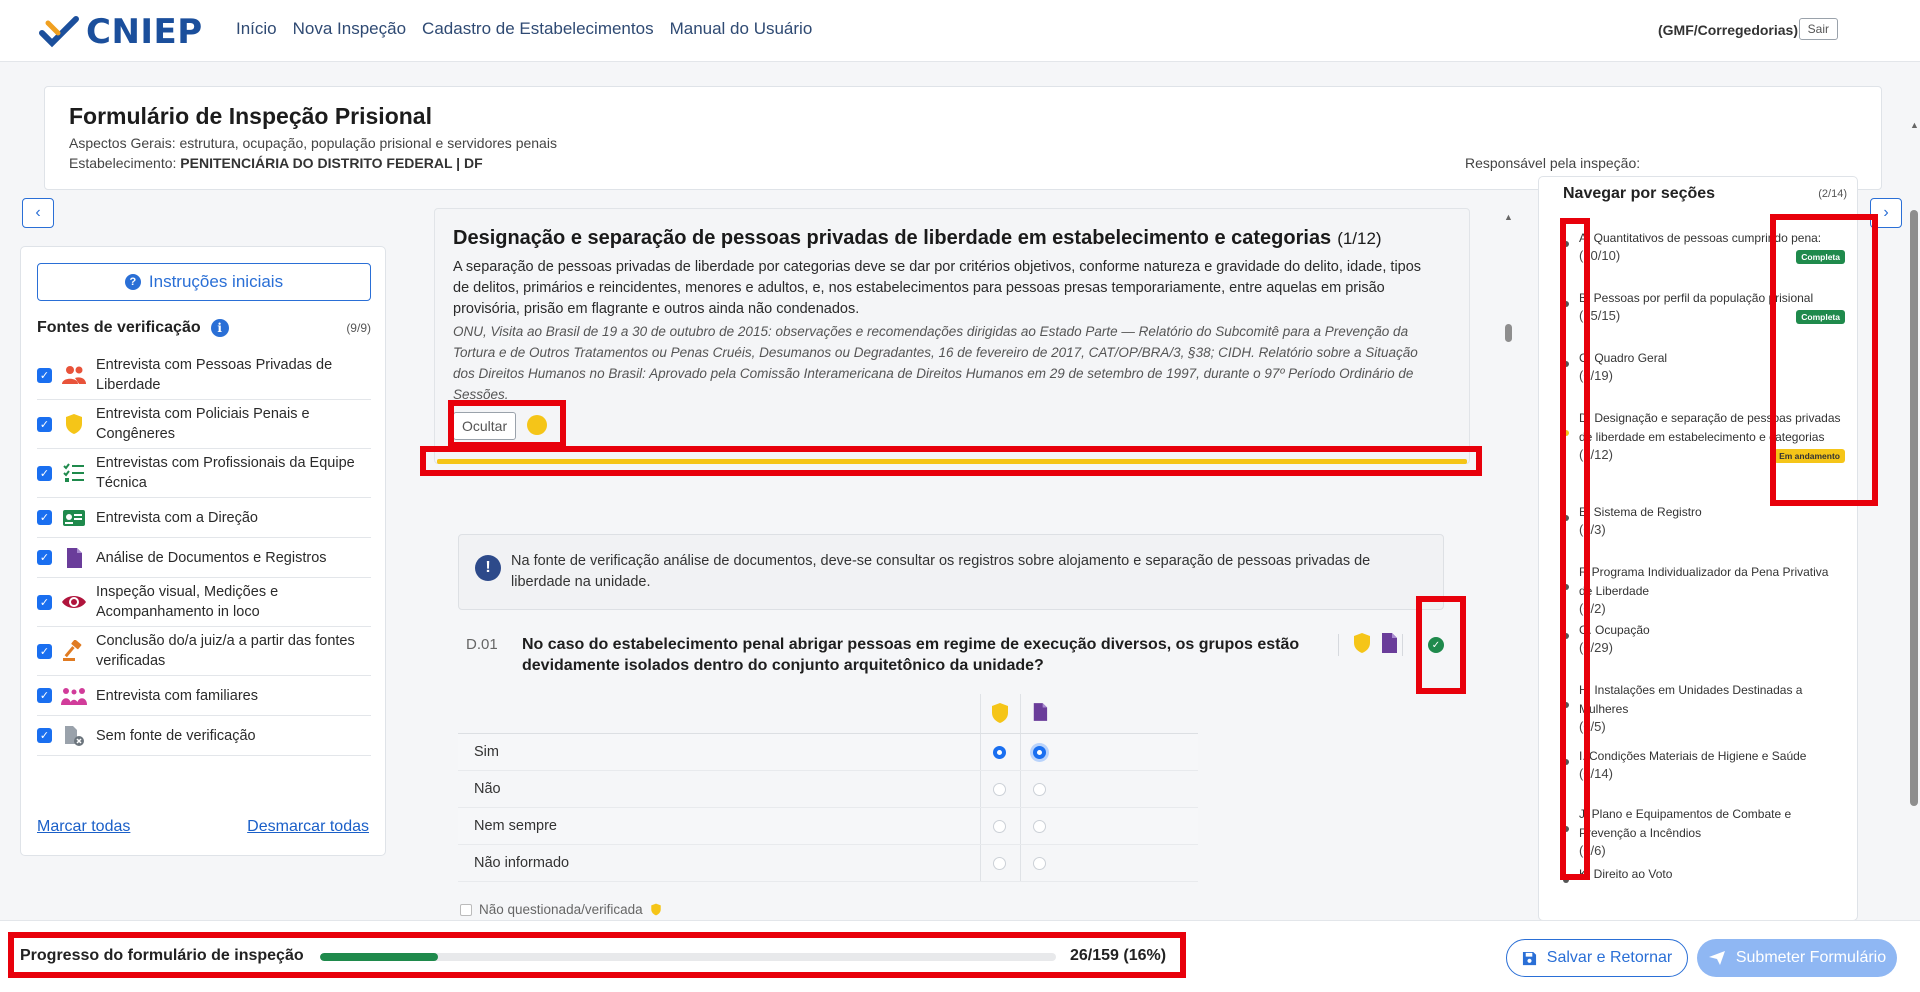  What do you see at coordinates (74, 651) in the screenshot?
I see `gavel-icon` at bounding box center [74, 651].